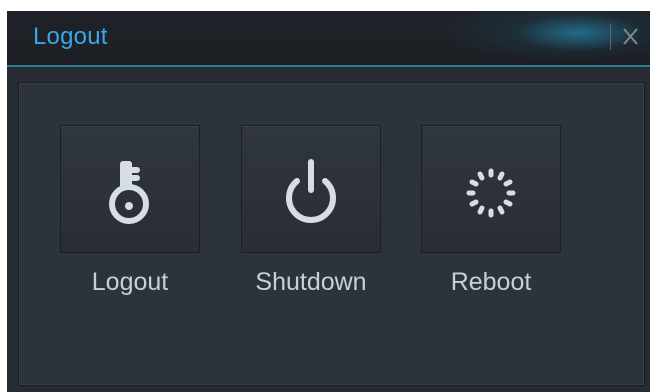  I want to click on reboot-button, so click(491, 189).